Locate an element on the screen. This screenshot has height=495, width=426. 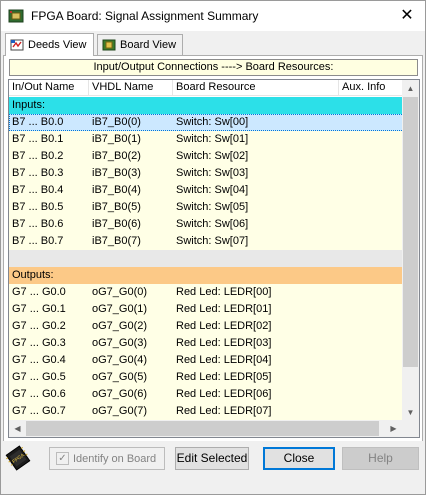
table-row: B7 ... B0.1 iB7_B0(1) Switch: Sw[01] is located at coordinates (206, 139).